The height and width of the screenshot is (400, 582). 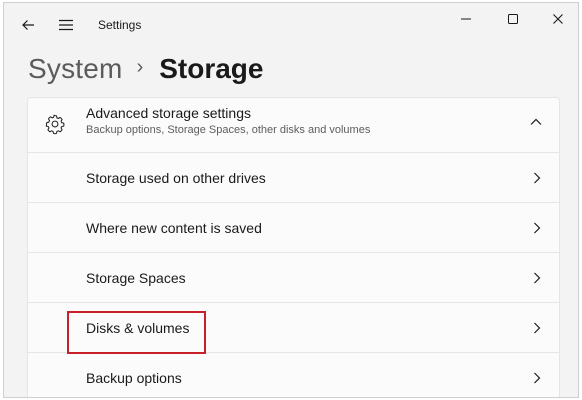 What do you see at coordinates (536, 121) in the screenshot?
I see `chevron-up-icon` at bounding box center [536, 121].